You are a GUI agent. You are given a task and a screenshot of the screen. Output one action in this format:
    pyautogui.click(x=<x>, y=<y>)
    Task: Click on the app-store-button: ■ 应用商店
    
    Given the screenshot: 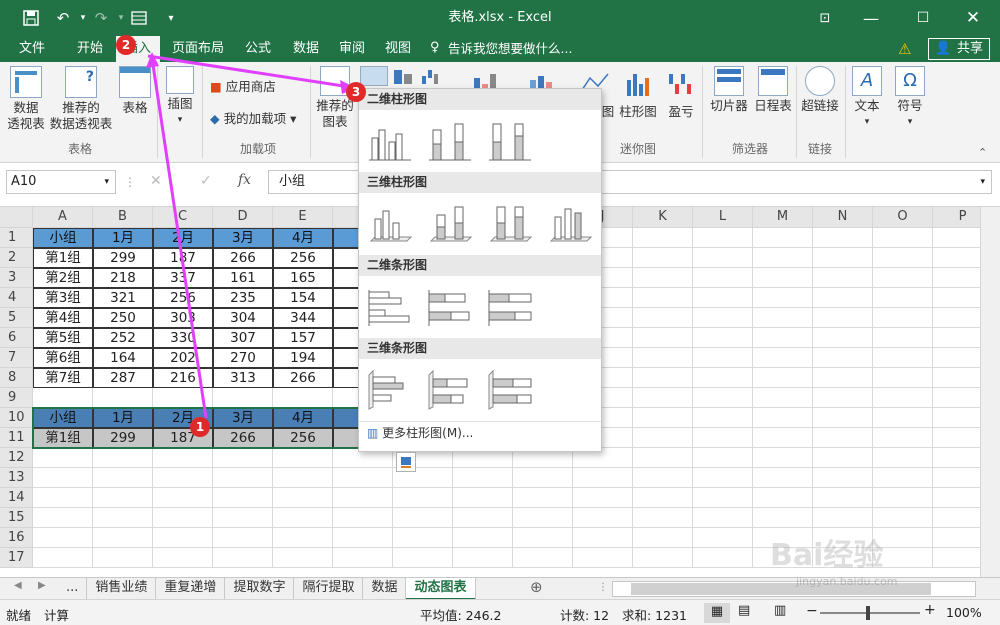 What is the action you would take?
    pyautogui.click(x=243, y=85)
    